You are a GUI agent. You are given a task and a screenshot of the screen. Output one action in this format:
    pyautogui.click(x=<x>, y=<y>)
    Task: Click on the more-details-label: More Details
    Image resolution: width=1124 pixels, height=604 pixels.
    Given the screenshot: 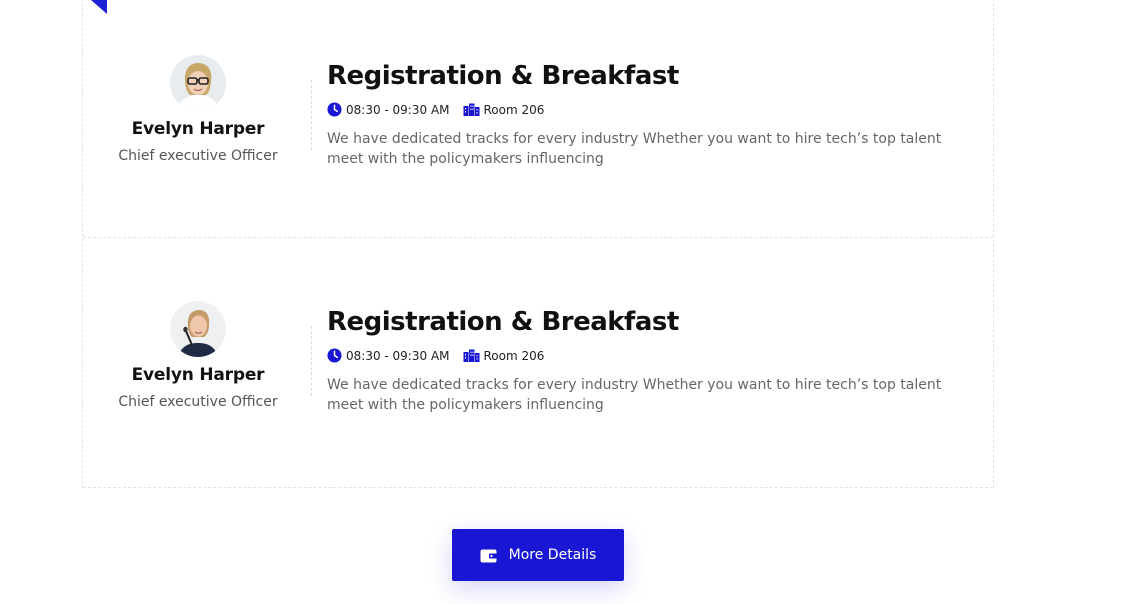 What is the action you would take?
    pyautogui.click(x=552, y=555)
    